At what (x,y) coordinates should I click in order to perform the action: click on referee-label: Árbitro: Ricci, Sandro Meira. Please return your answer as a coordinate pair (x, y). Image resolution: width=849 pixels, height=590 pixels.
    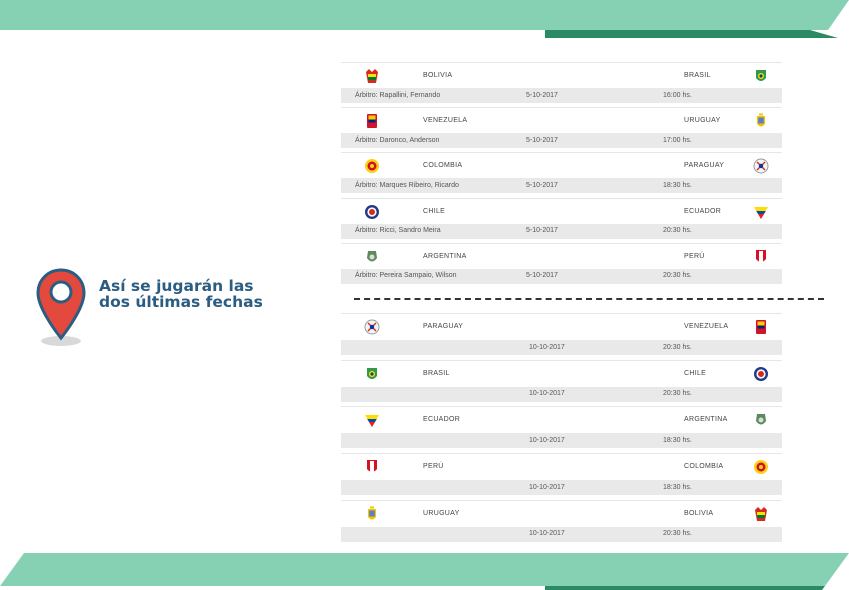
    Looking at the image, I should click on (398, 231).